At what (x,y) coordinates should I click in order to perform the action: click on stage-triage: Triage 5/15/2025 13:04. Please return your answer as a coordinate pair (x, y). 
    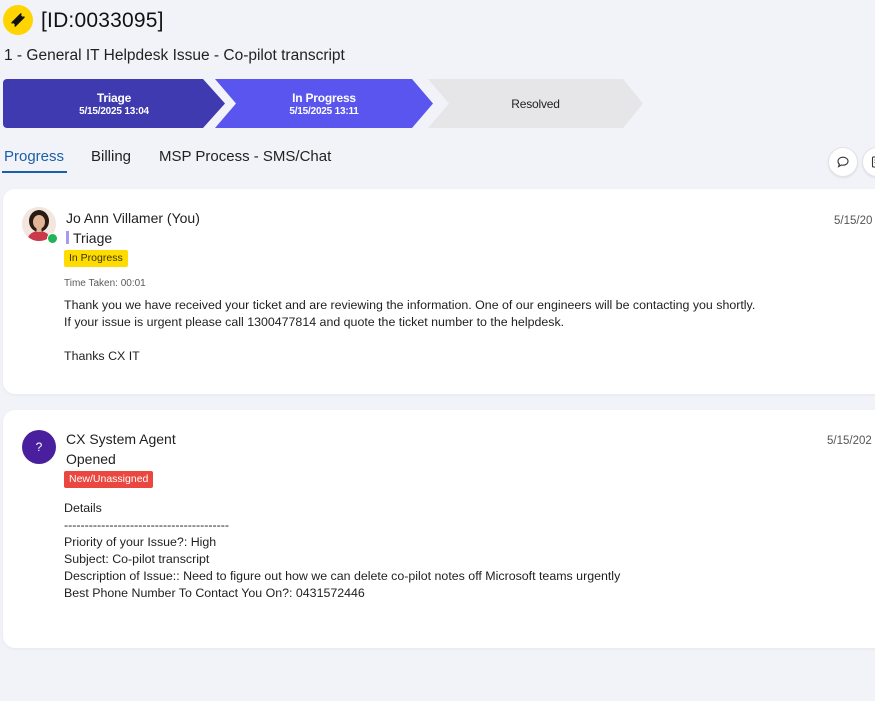
    Looking at the image, I should click on (114, 103).